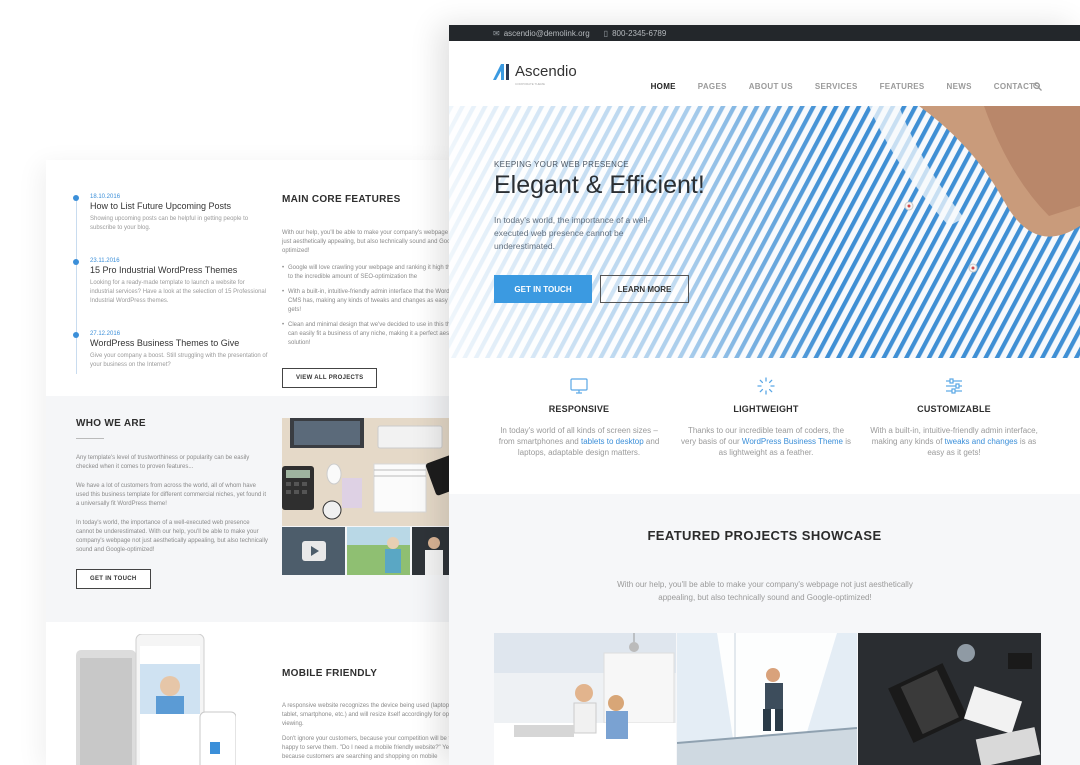 This screenshot has width=1080, height=765. What do you see at coordinates (712, 86) in the screenshot?
I see `menu-item-pages: PAGES` at bounding box center [712, 86].